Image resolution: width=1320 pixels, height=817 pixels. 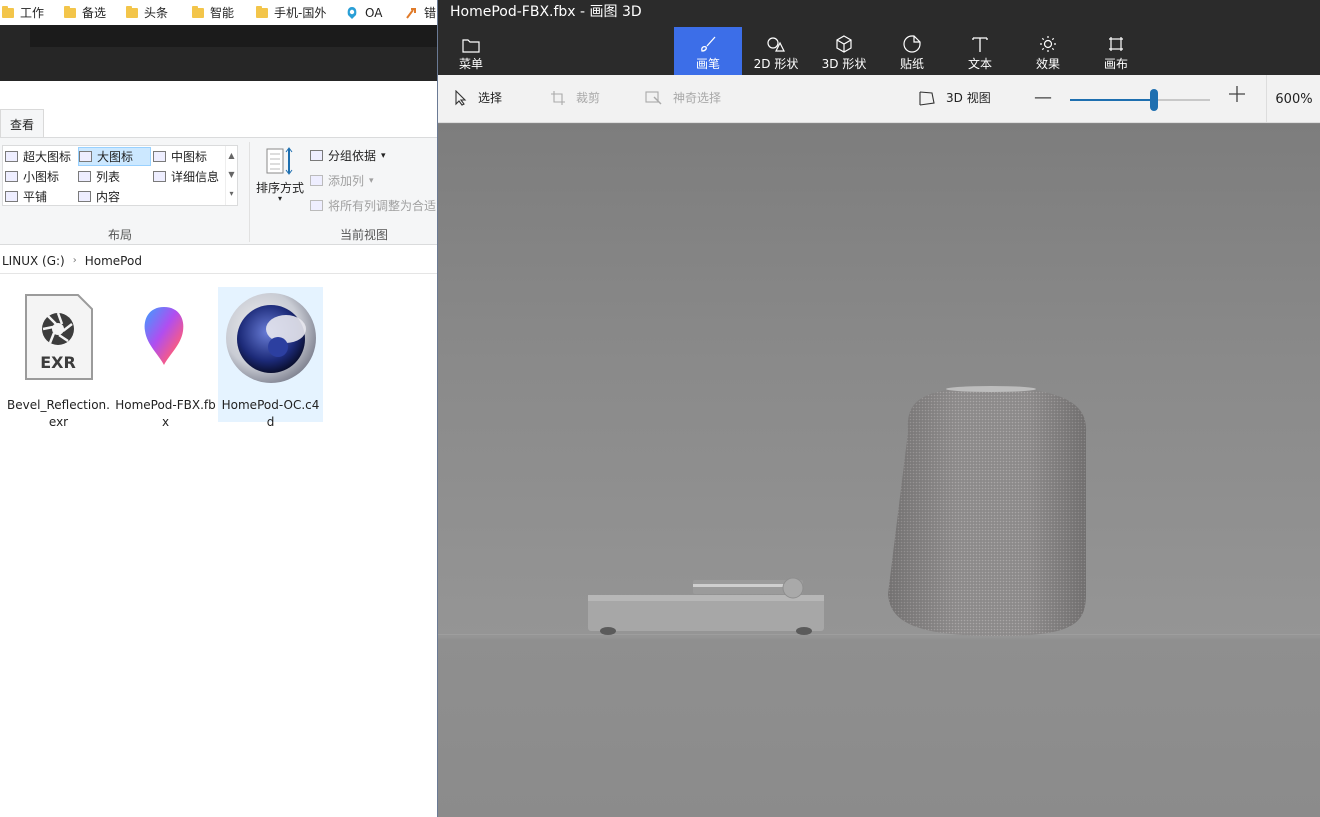 I want to click on tool-text: 文本, so click(x=980, y=51).